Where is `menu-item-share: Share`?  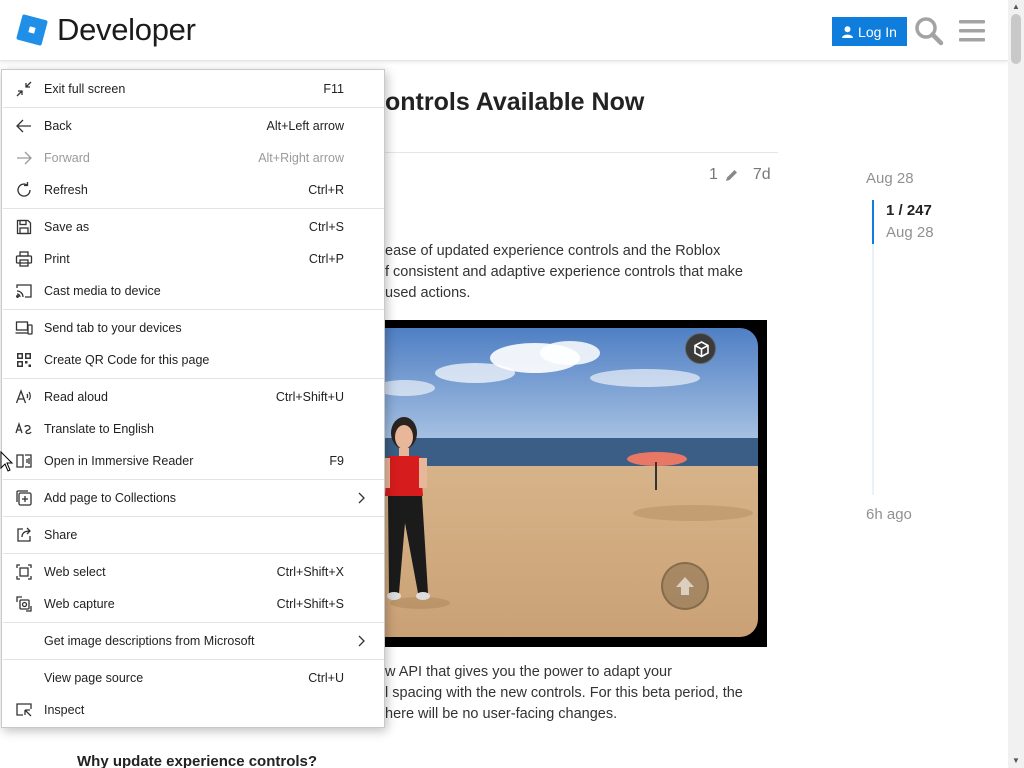
menu-item-share: Share is located at coordinates (193, 535).